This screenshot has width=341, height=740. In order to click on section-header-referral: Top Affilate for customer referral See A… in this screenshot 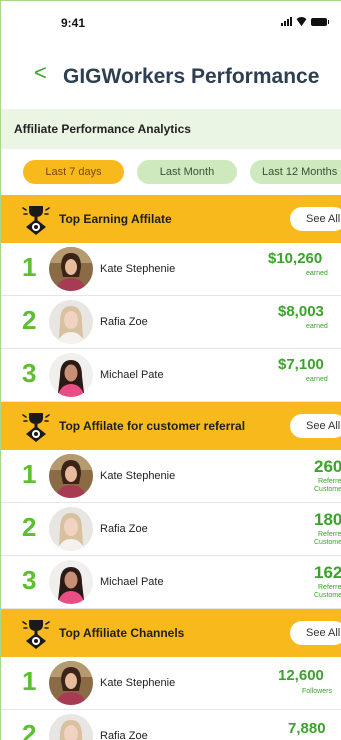, I will do `click(171, 426)`.